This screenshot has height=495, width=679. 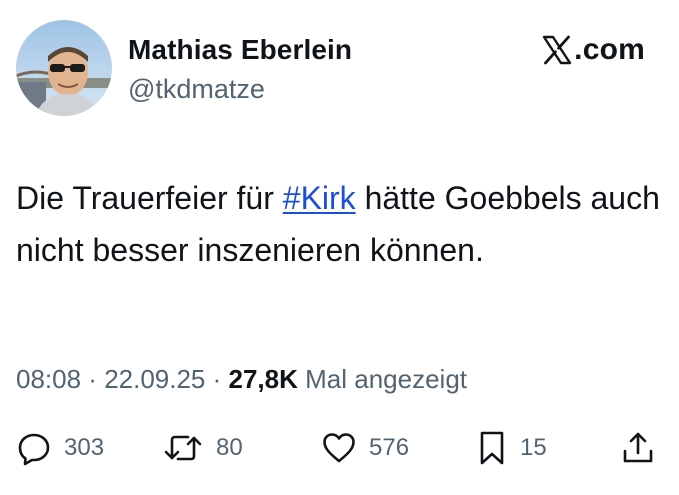 I want to click on reply-button: 303, so click(x=60, y=448).